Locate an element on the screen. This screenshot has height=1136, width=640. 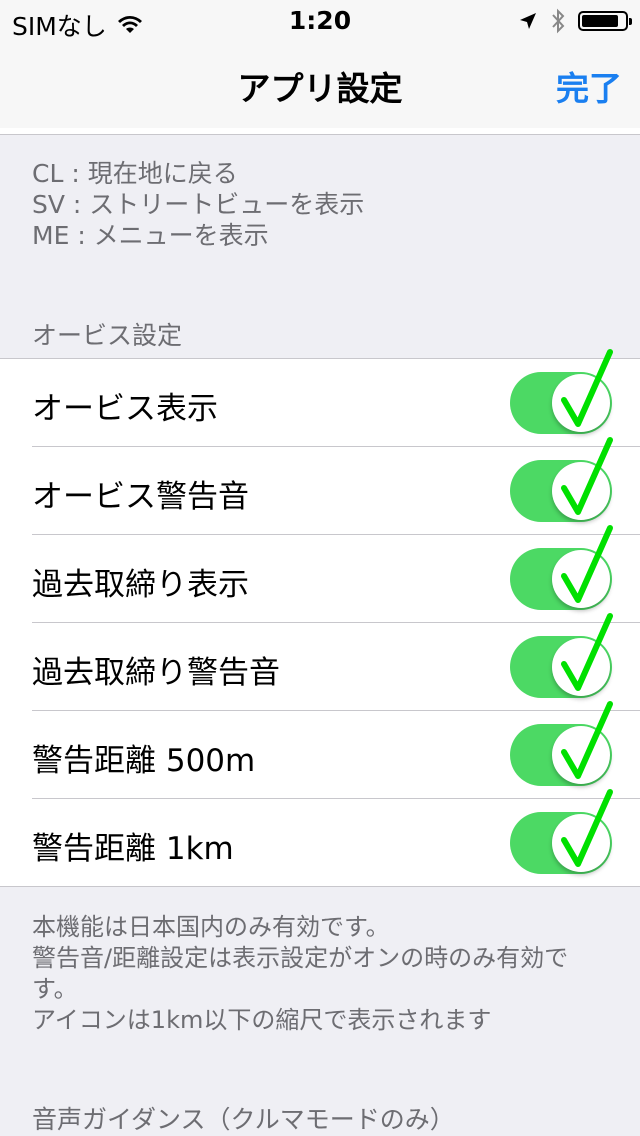
legend-sv: SV : ストリートビューを表示 is located at coordinates (198, 204).